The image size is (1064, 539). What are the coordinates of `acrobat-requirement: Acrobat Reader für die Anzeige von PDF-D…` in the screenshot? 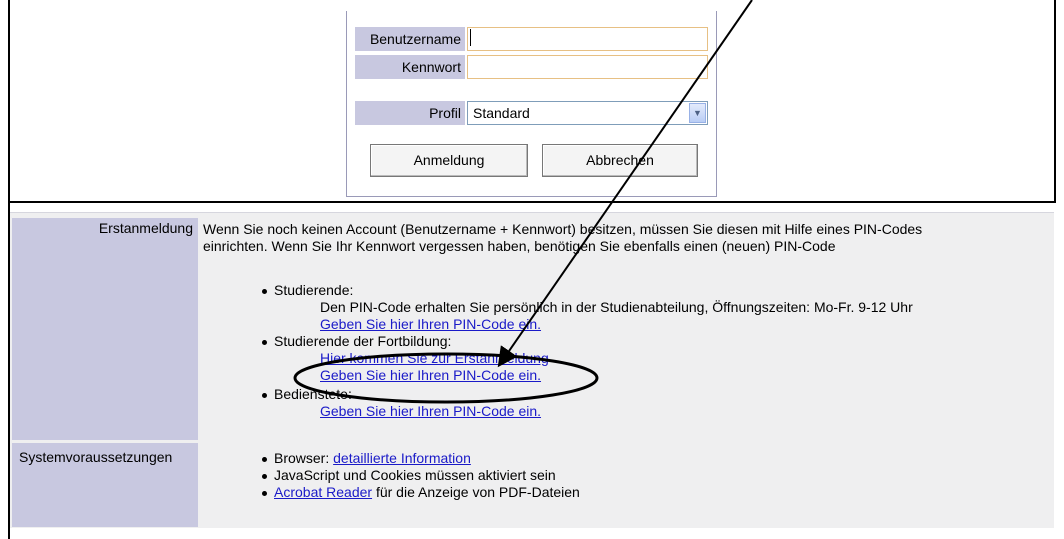 It's located at (427, 492).